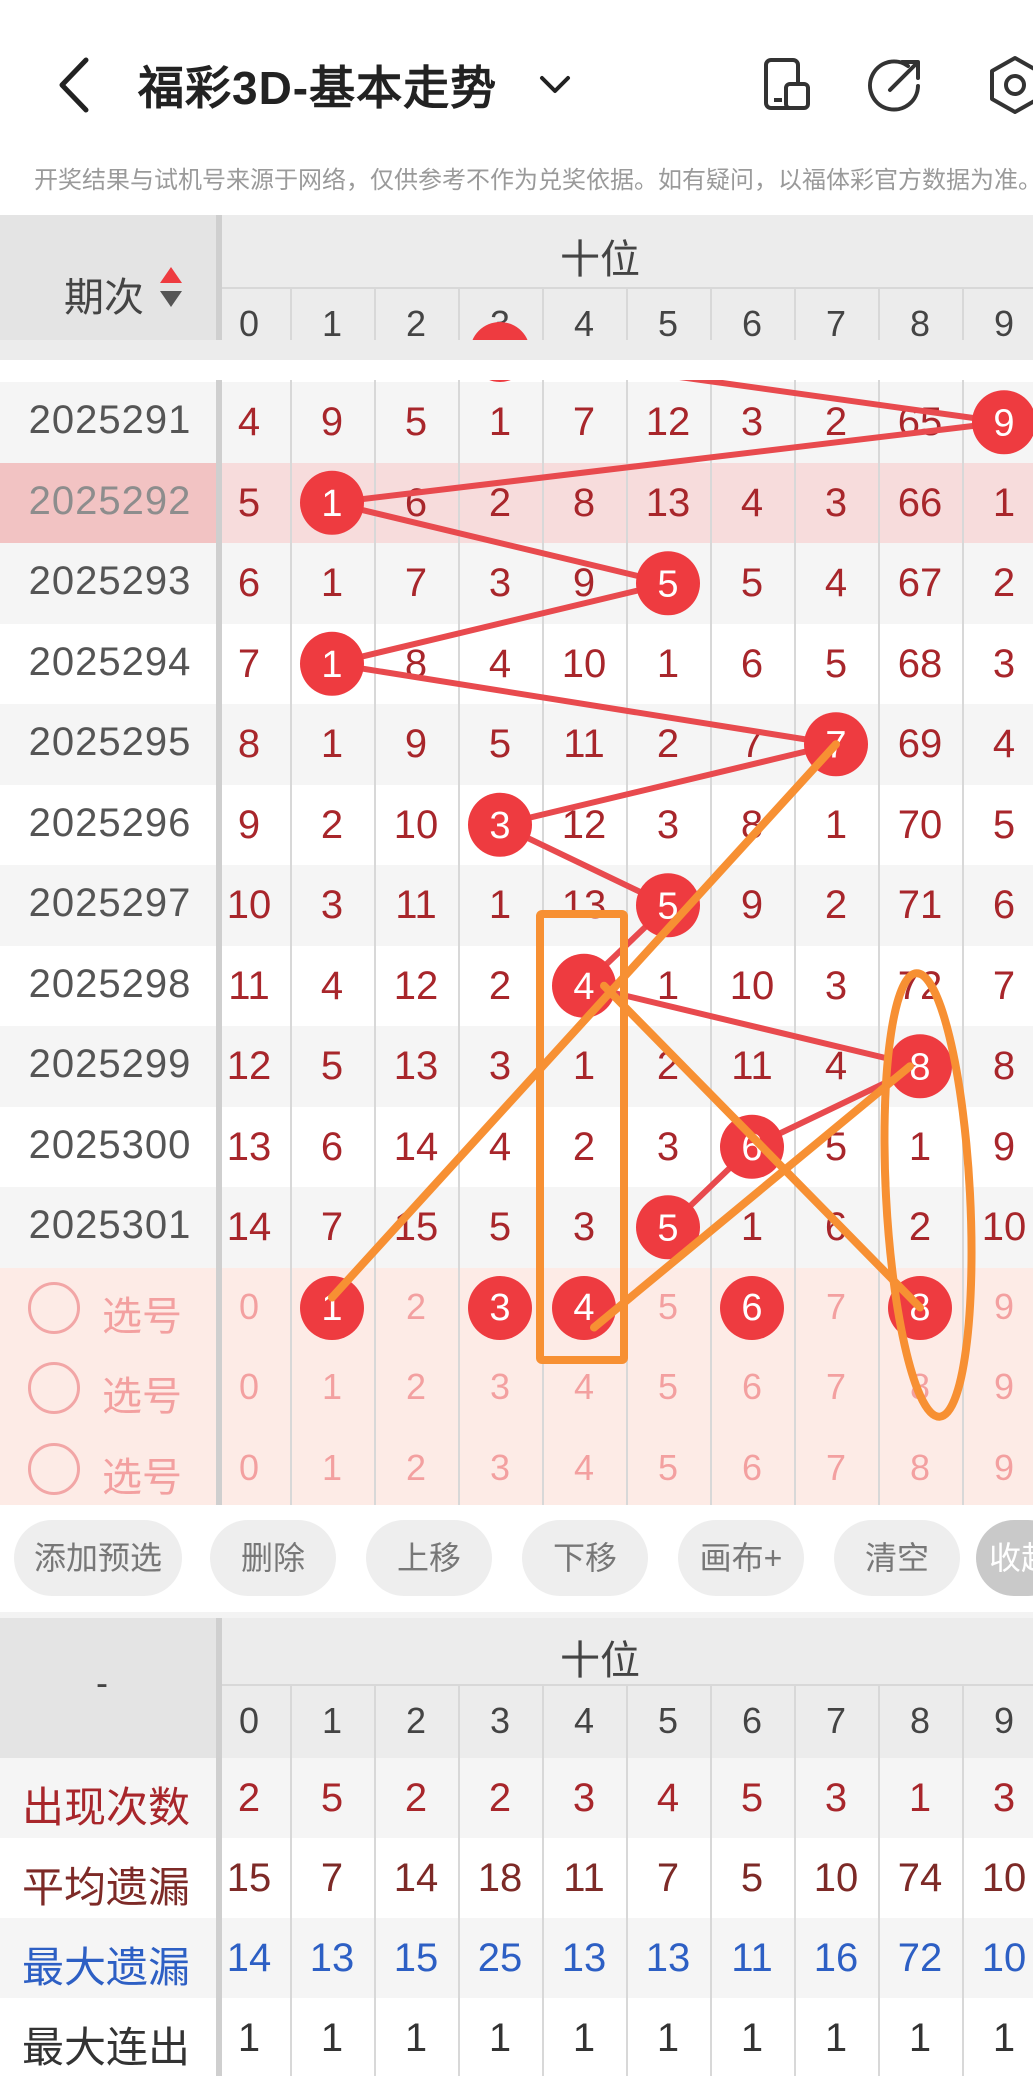  Describe the element at coordinates (416, 985) in the screenshot. I see `miss-count: 12` at that location.